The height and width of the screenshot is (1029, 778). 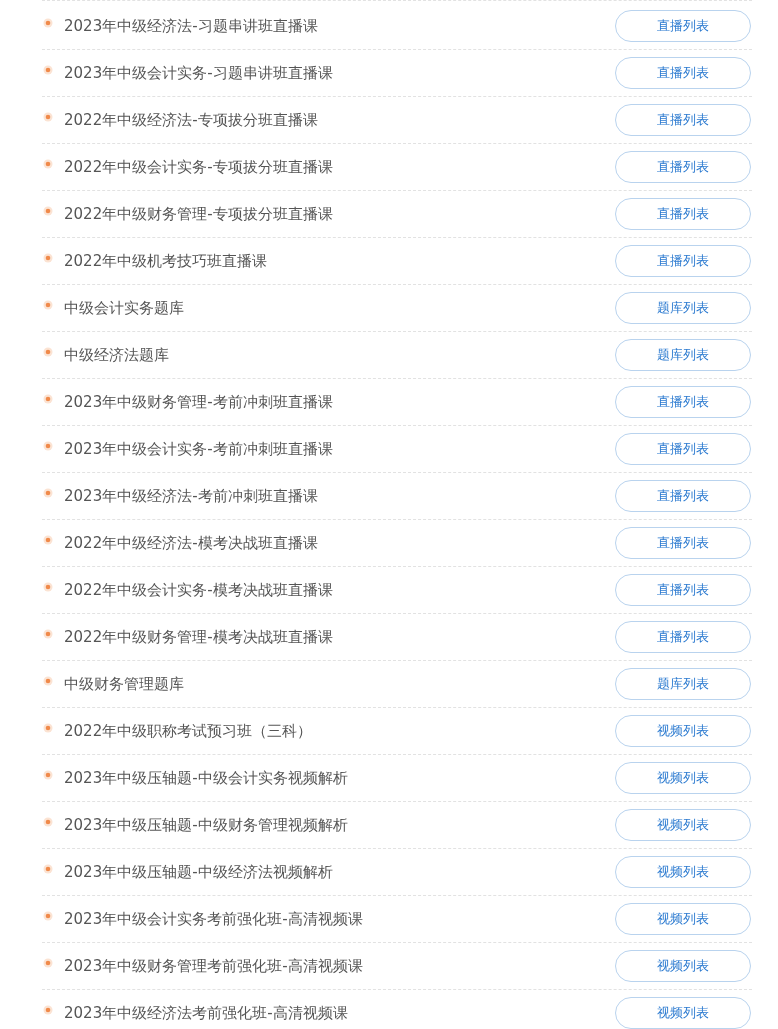 What do you see at coordinates (191, 26) in the screenshot?
I see `course-title: 2023年中级经济法-习题串讲班直播课` at bounding box center [191, 26].